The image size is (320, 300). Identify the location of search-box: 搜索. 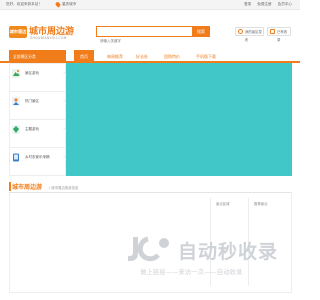
(153, 35).